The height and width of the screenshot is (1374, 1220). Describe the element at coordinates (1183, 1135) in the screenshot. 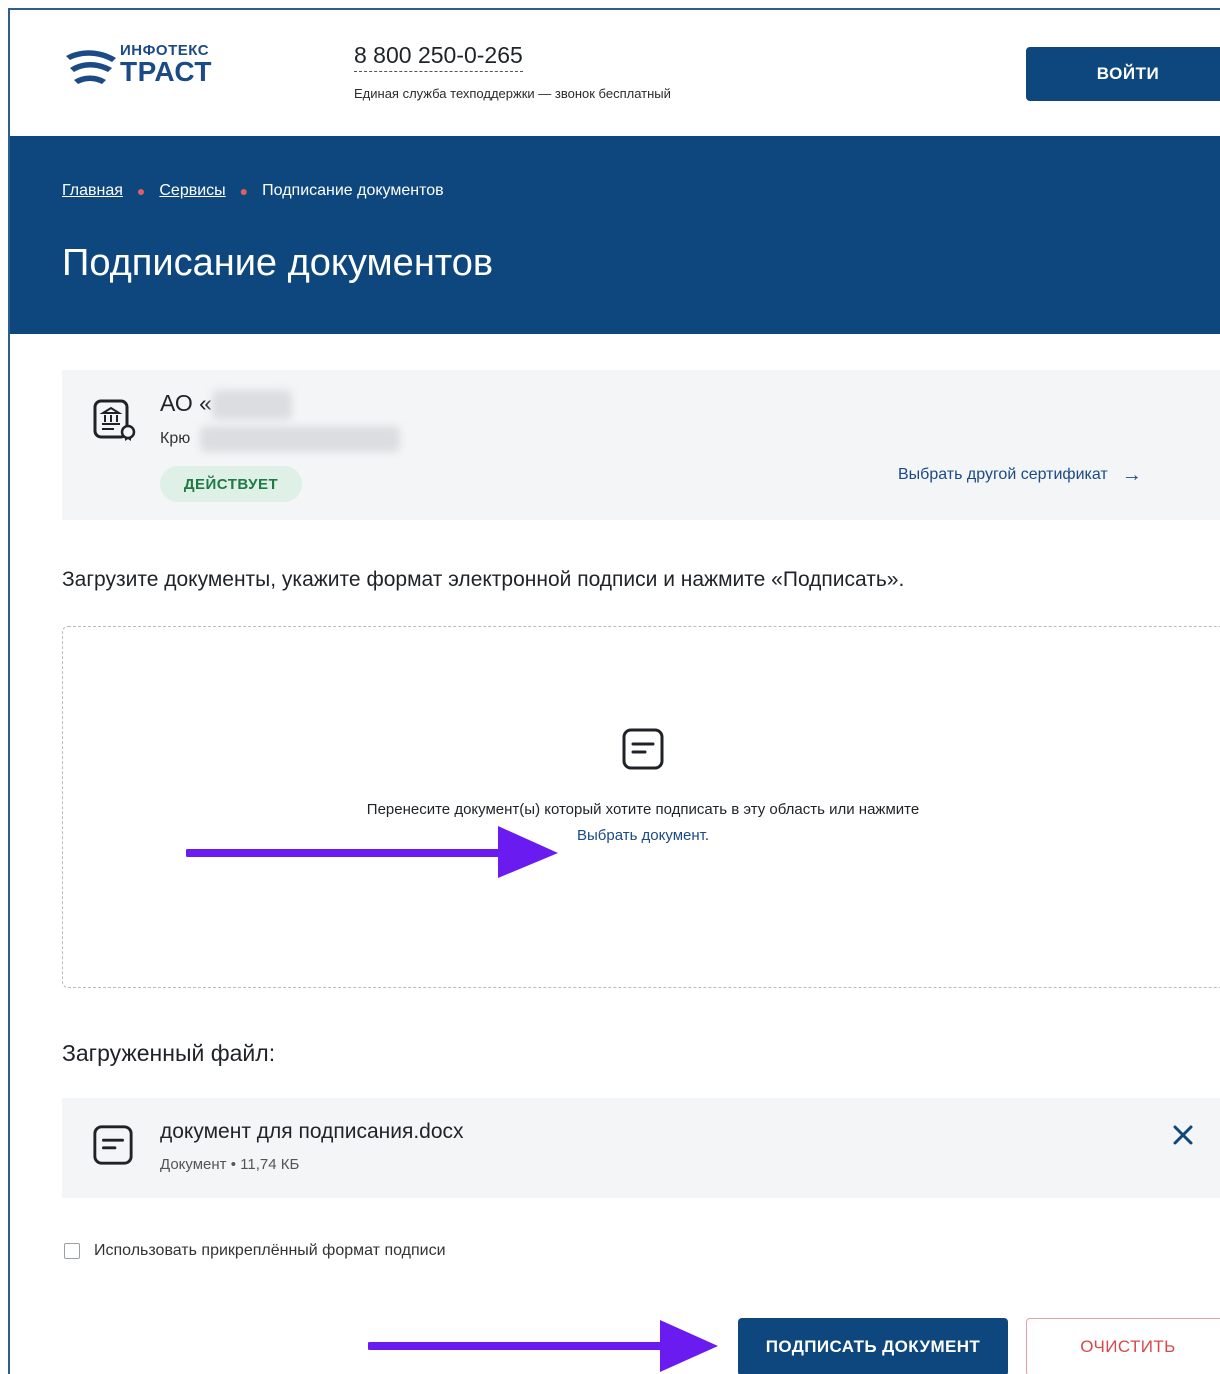

I see `remove-file-close-icon` at that location.